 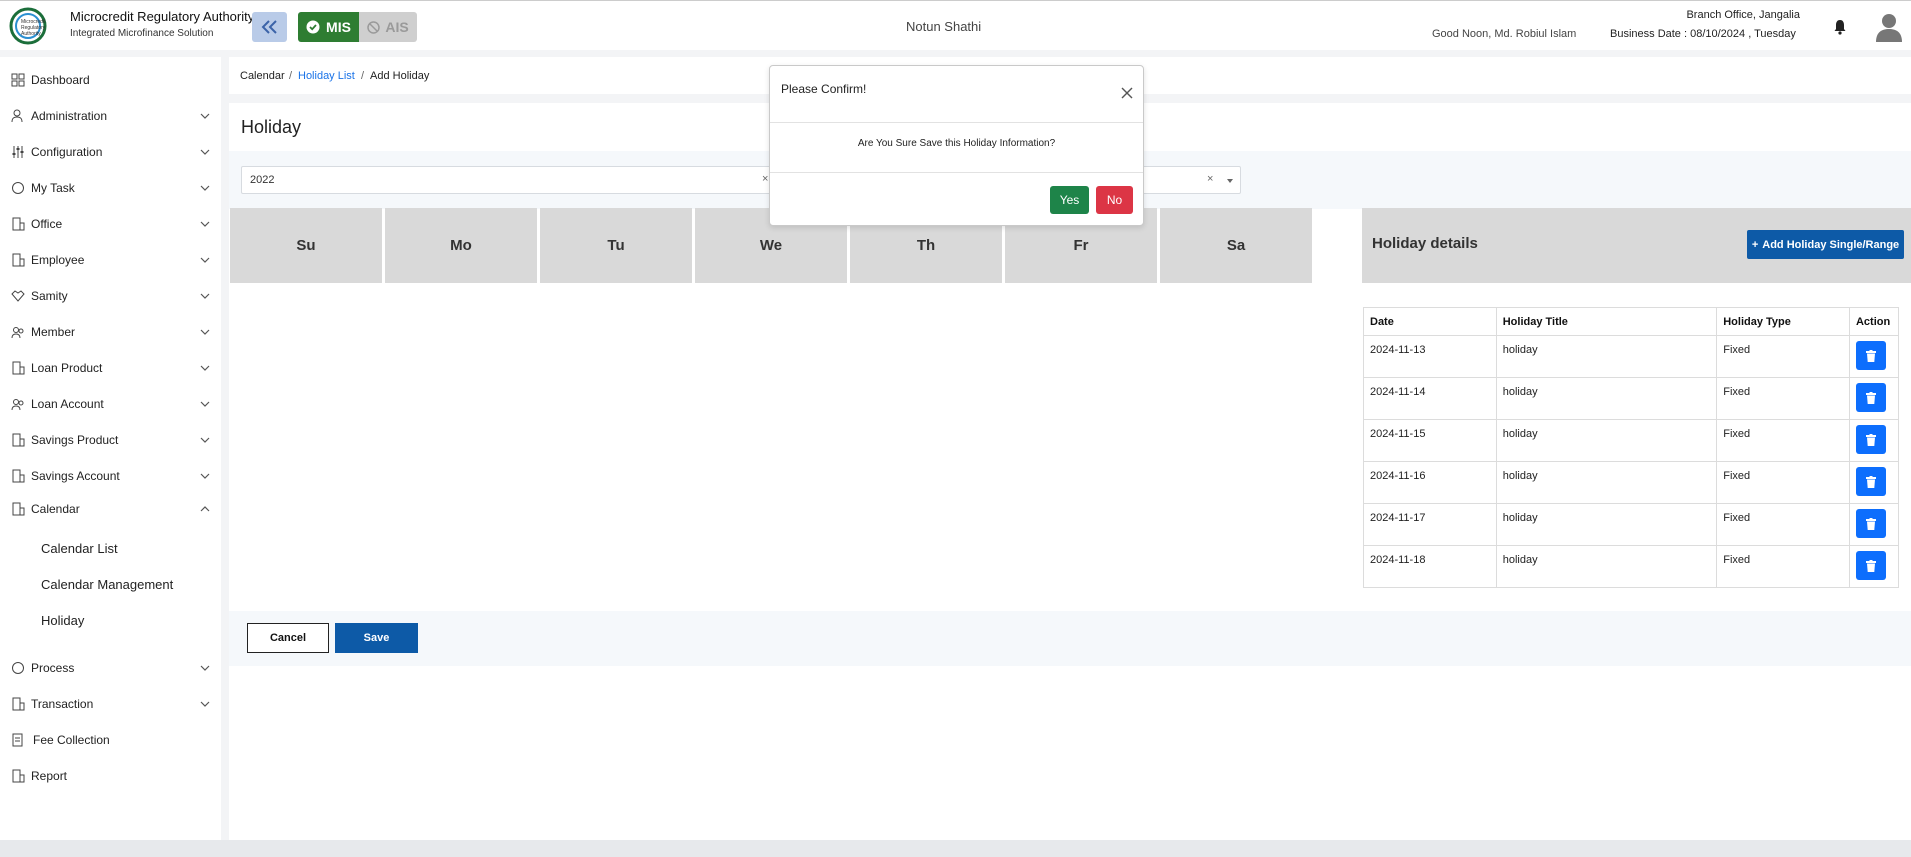 What do you see at coordinates (67, 404) in the screenshot?
I see `sidebar-item-label: Loan Account` at bounding box center [67, 404].